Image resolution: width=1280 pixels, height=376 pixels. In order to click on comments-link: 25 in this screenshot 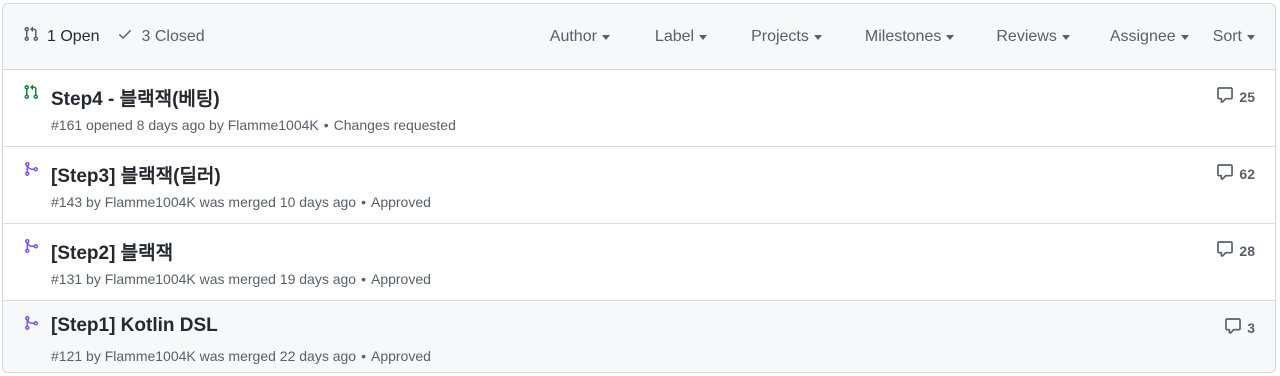, I will do `click(1235, 96)`.